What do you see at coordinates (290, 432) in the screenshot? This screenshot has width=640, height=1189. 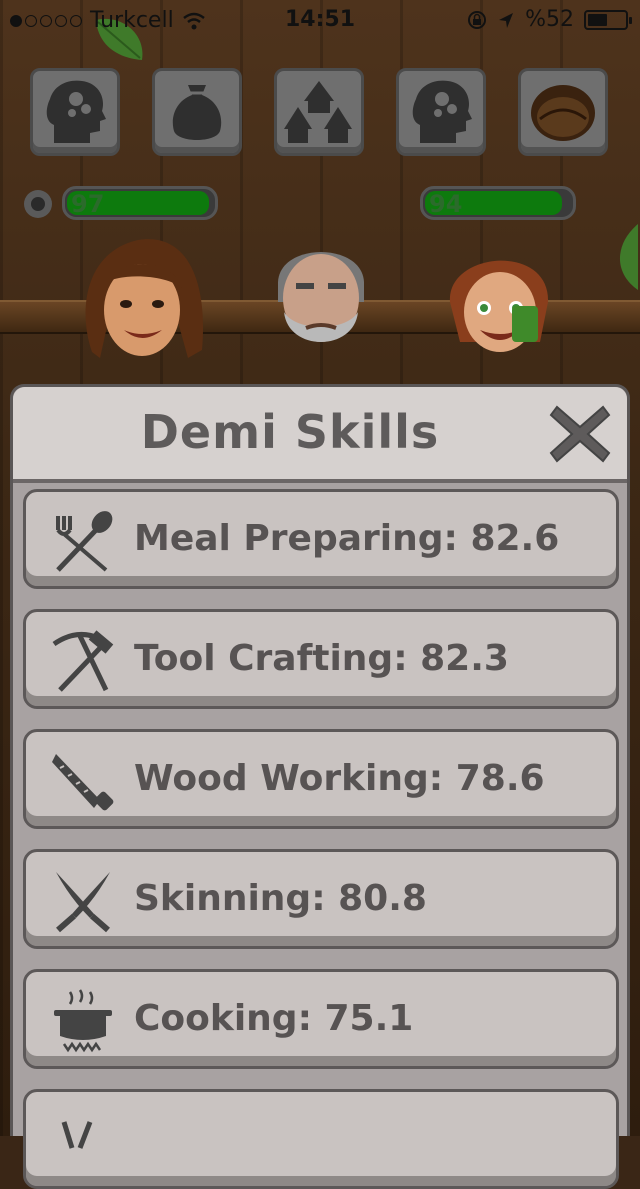 I see `dialog-title: Demi Skills` at bounding box center [290, 432].